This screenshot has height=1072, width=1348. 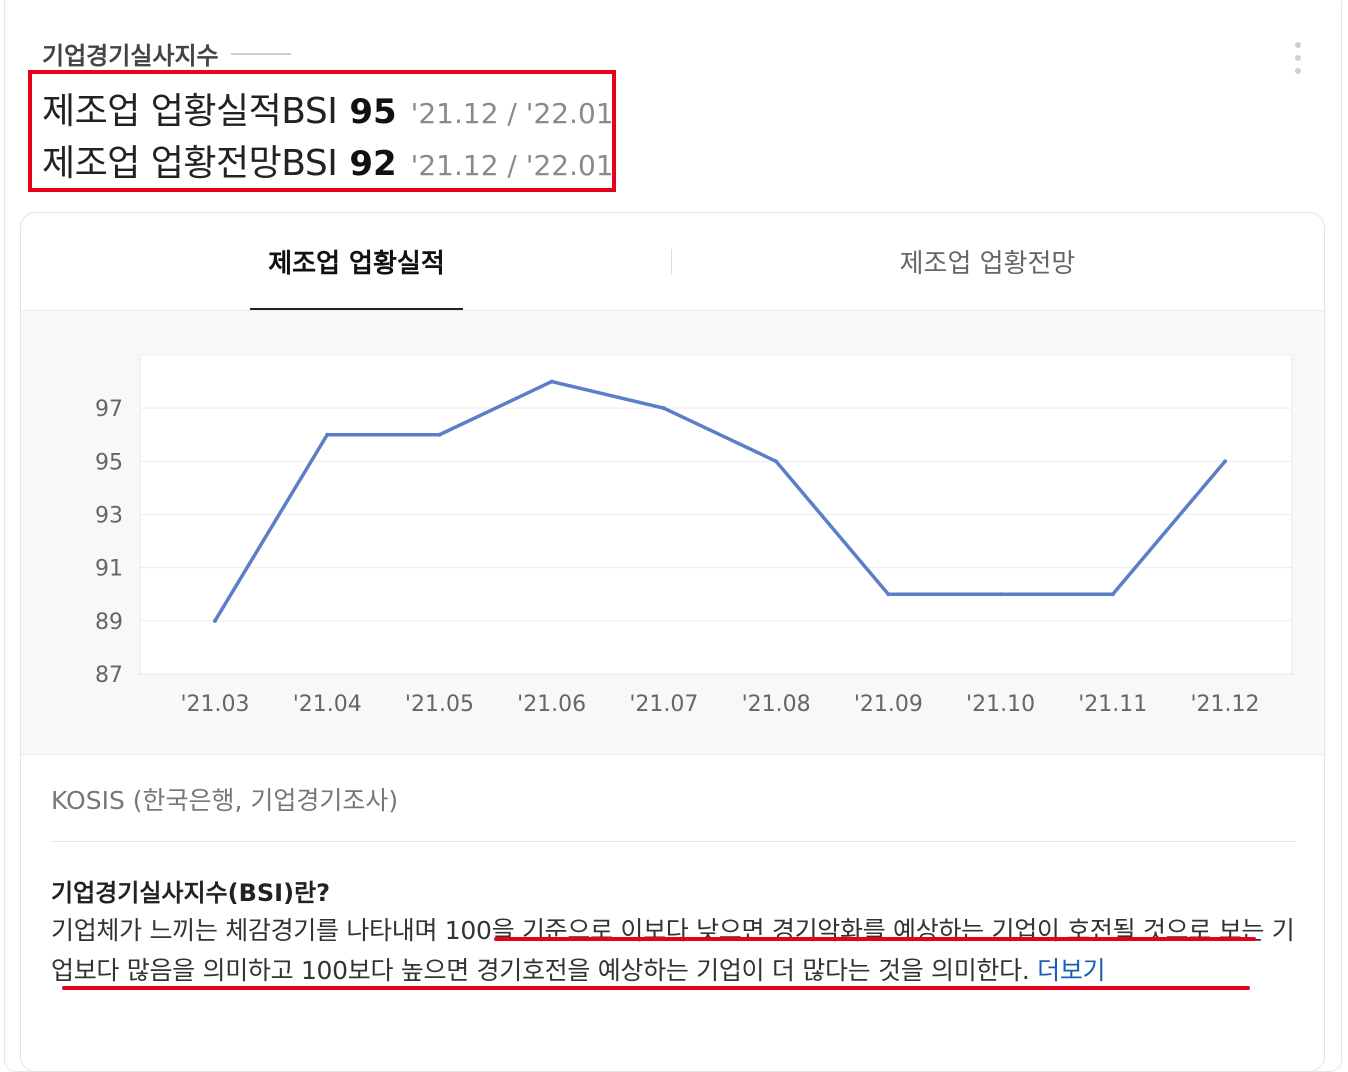 What do you see at coordinates (663, 704) in the screenshot?
I see `x-tick-label: '21.07` at bounding box center [663, 704].